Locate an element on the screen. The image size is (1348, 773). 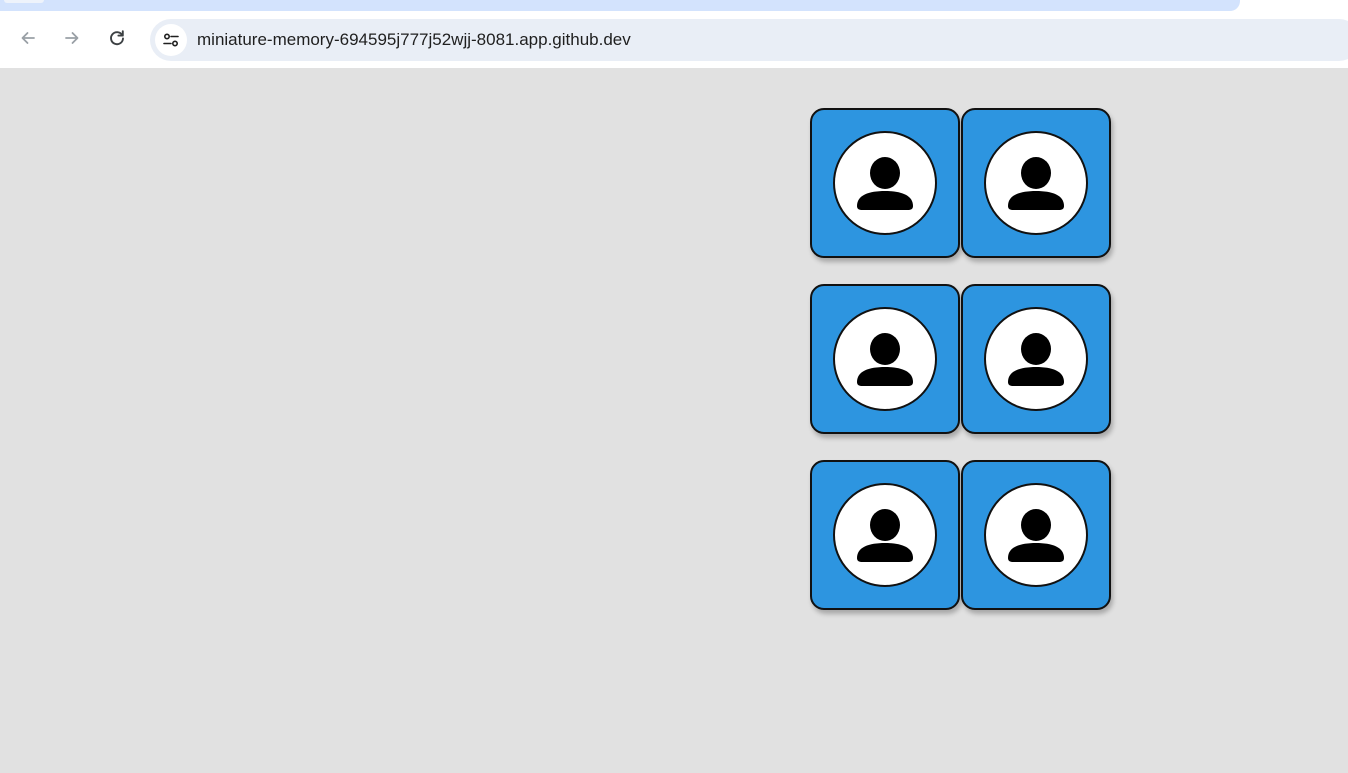
arrow-left-icon is located at coordinates (28, 38).